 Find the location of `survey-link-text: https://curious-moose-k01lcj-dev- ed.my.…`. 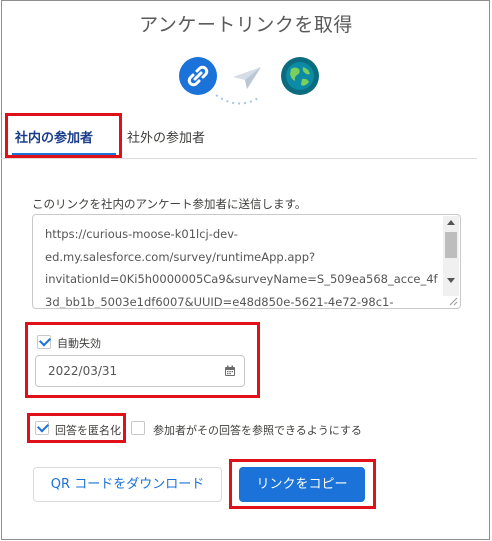

survey-link-text: https://curious-moose-k01lcj-dev- ed.my.… is located at coordinates (241, 268).